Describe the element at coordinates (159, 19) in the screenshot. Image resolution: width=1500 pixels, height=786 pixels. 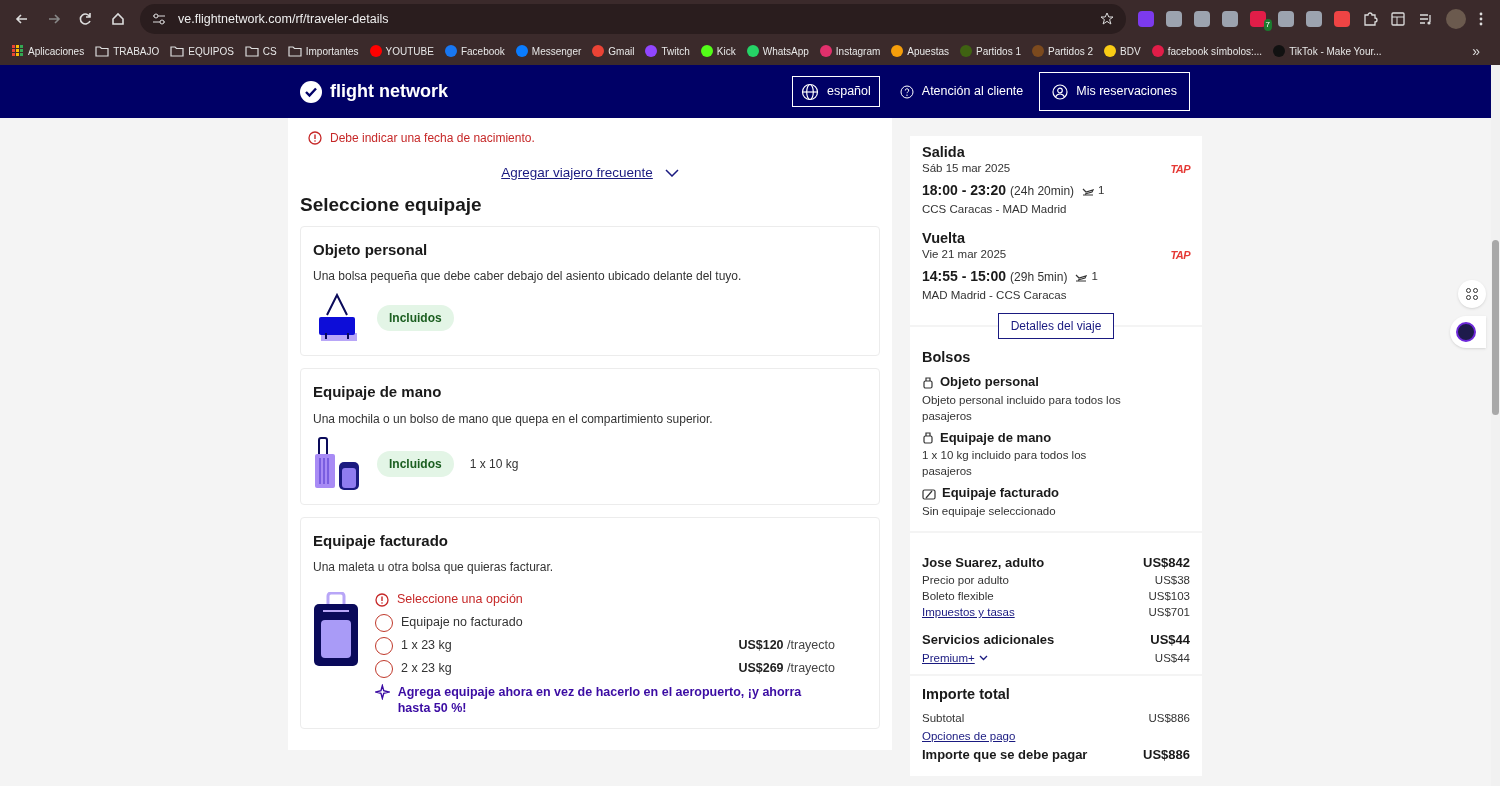
I see `site-settings-icon` at that location.